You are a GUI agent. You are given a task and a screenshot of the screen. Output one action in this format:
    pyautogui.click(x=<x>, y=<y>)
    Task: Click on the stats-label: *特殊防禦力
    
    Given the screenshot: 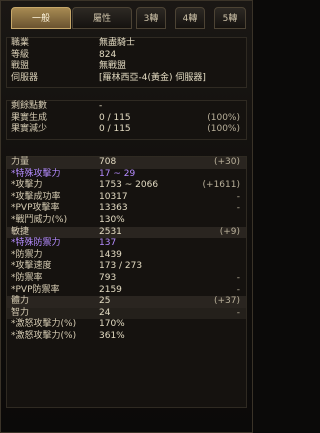 What is the action you would take?
    pyautogui.click(x=36, y=243)
    